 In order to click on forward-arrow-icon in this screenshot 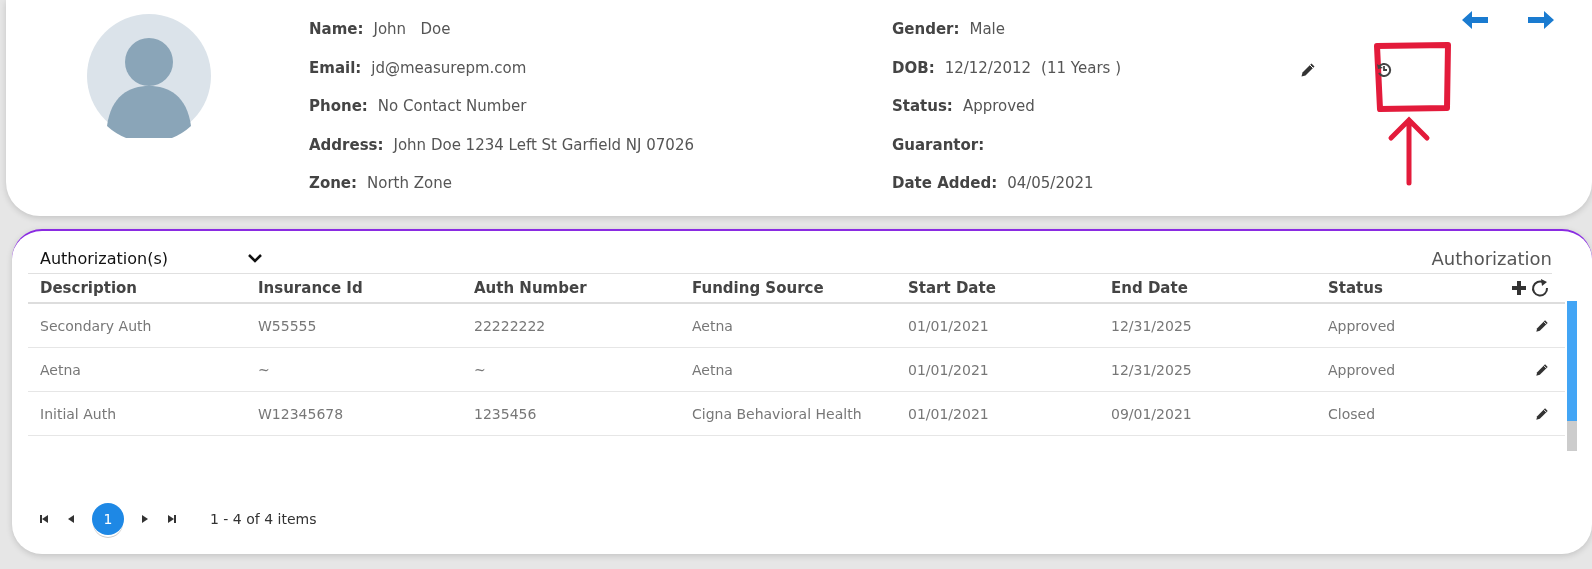, I will do `click(1541, 20)`.